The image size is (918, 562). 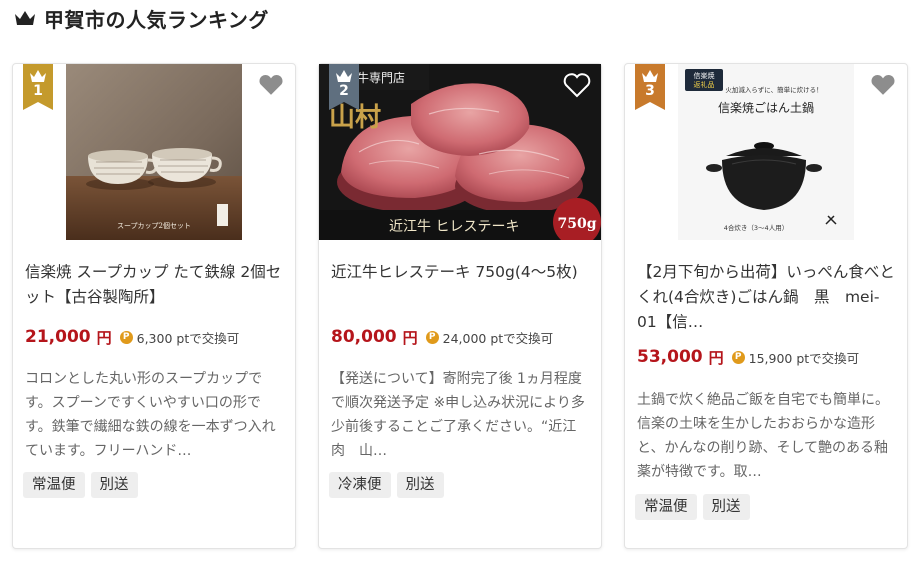 What do you see at coordinates (576, 224) in the screenshot?
I see `image-weight: 750g` at bounding box center [576, 224].